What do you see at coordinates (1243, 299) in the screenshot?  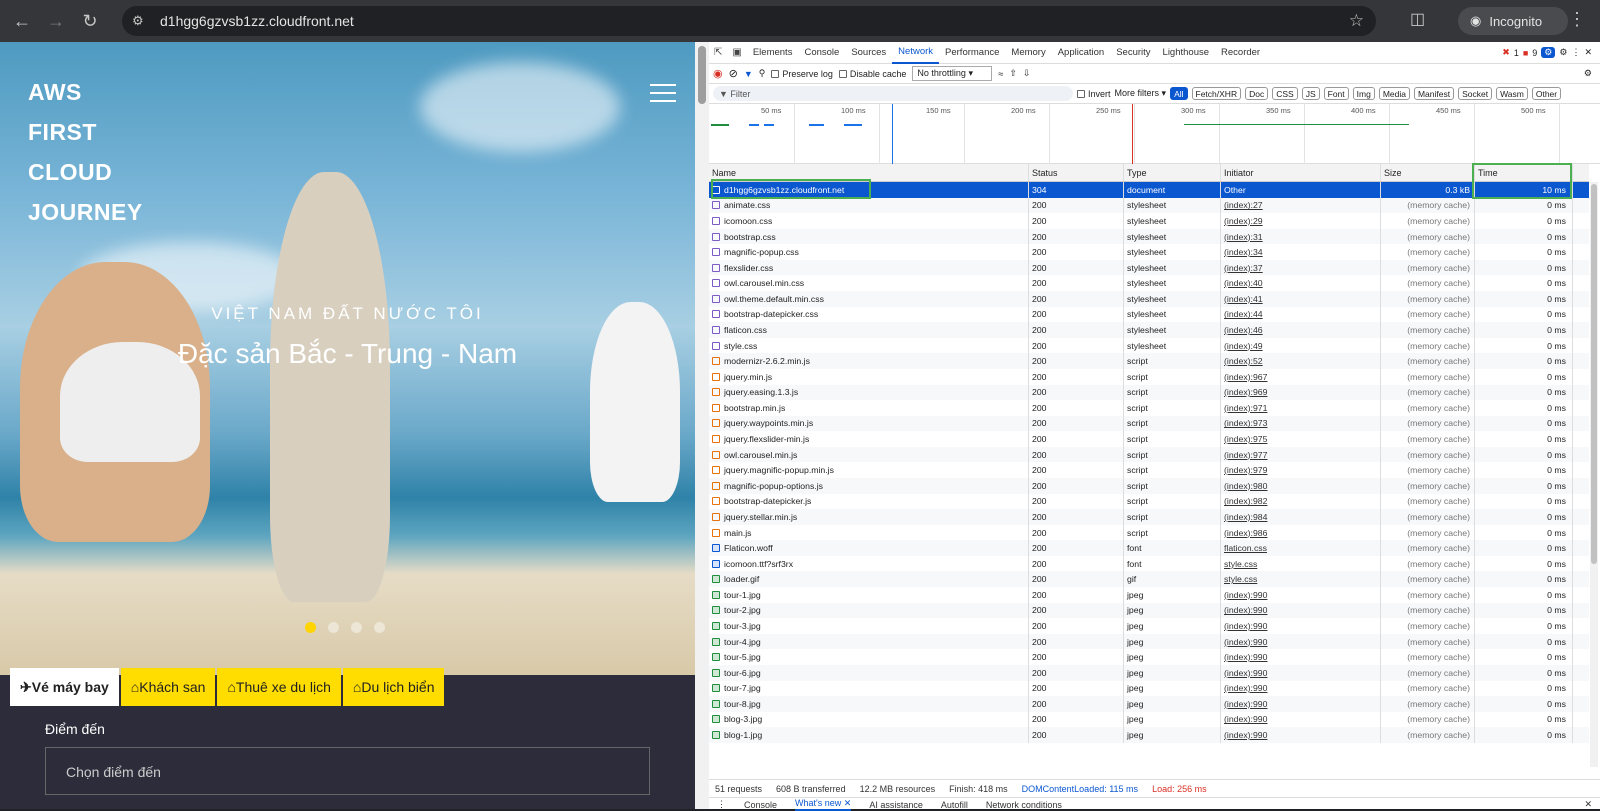 I see `initiator-link: (index):41` at bounding box center [1243, 299].